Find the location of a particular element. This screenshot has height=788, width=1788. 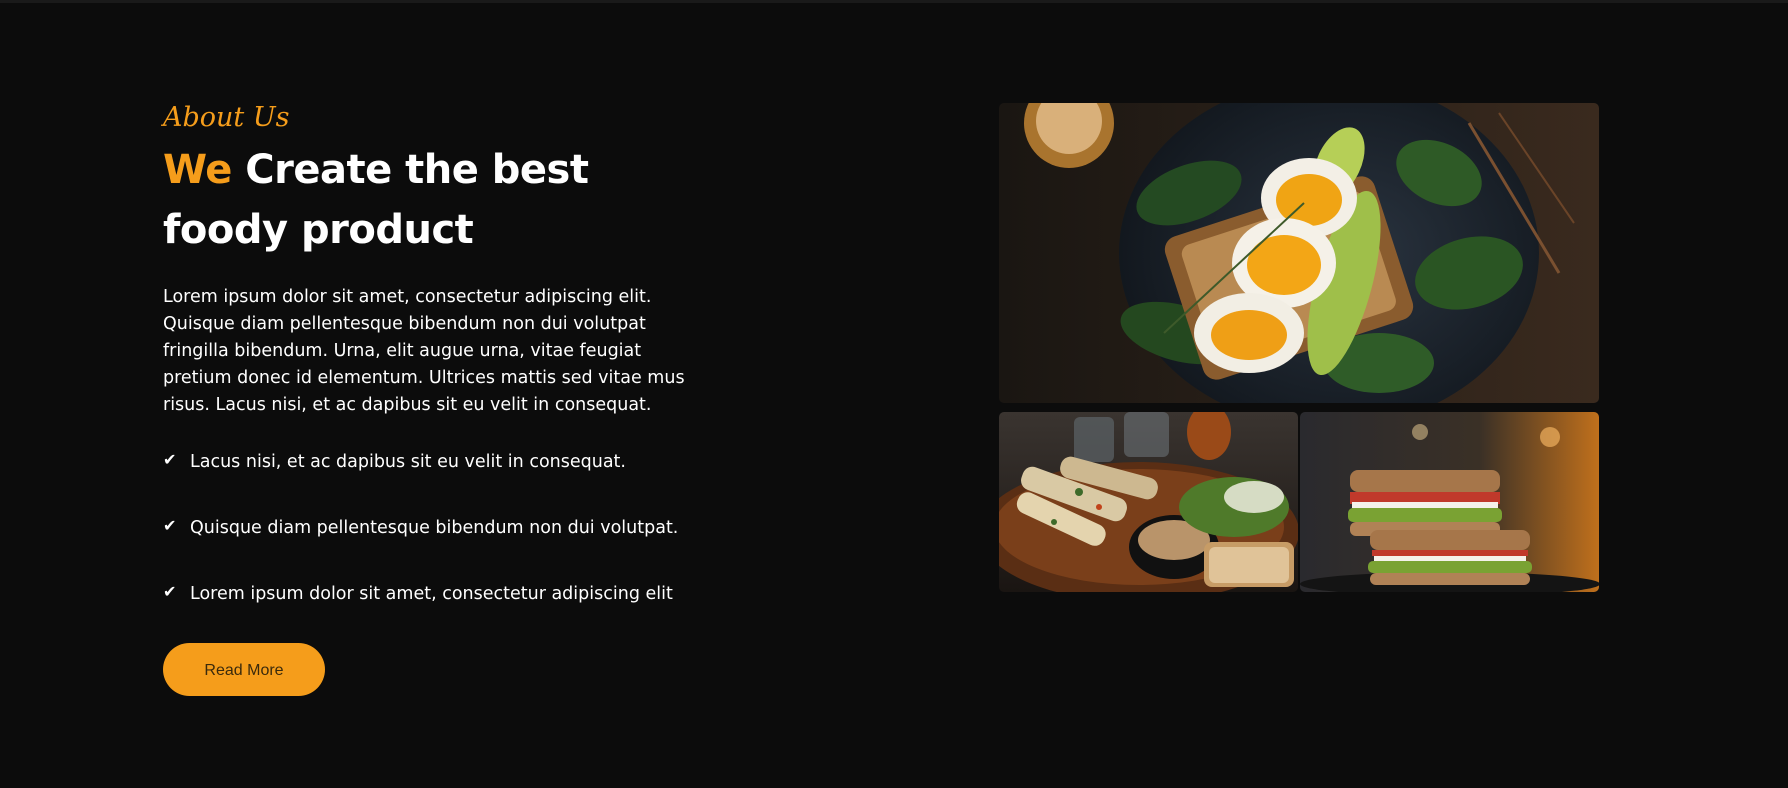

headline-line2: foody product is located at coordinates (318, 230).